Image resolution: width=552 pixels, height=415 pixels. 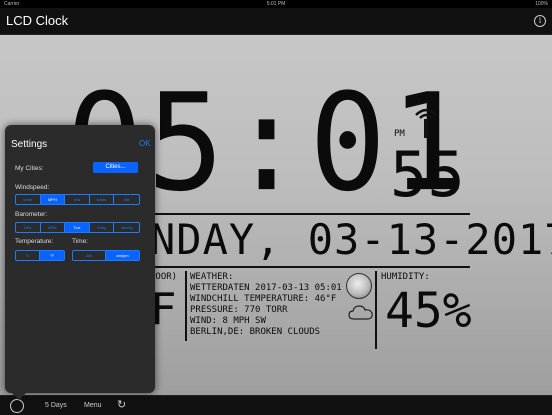 I want to click on temperature-option: °F, so click(x=52, y=255).